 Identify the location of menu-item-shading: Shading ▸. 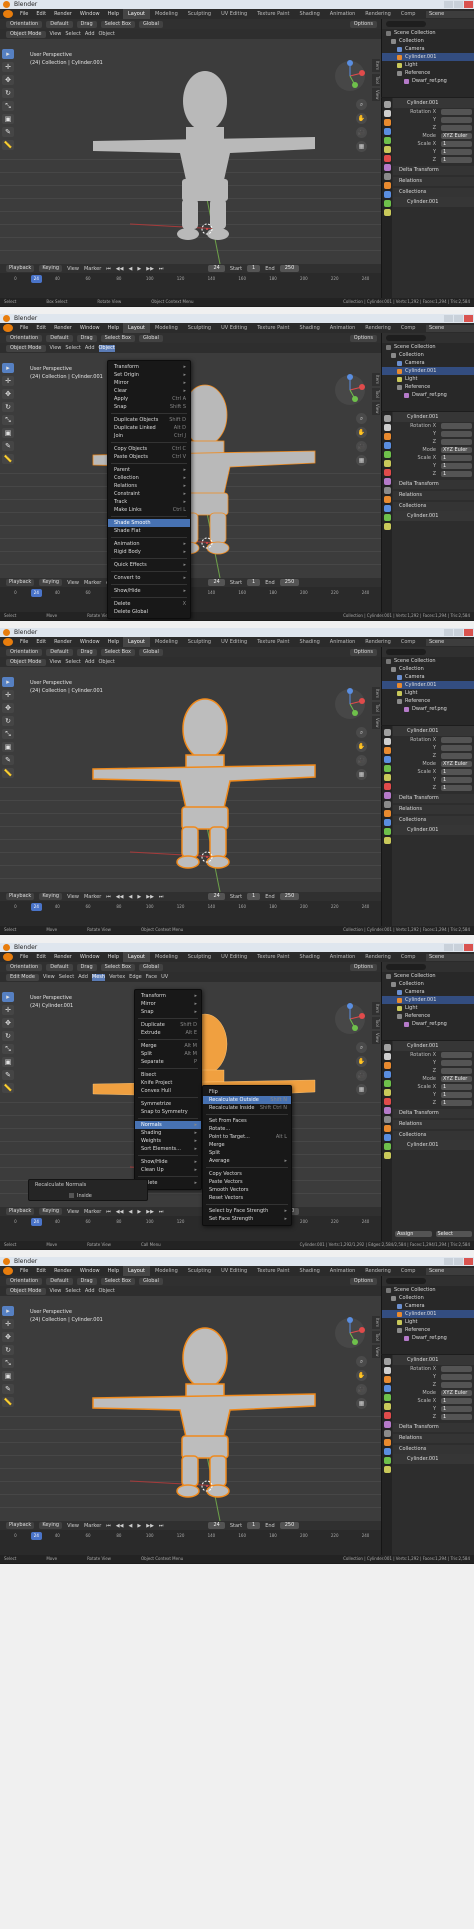
(168, 1133).